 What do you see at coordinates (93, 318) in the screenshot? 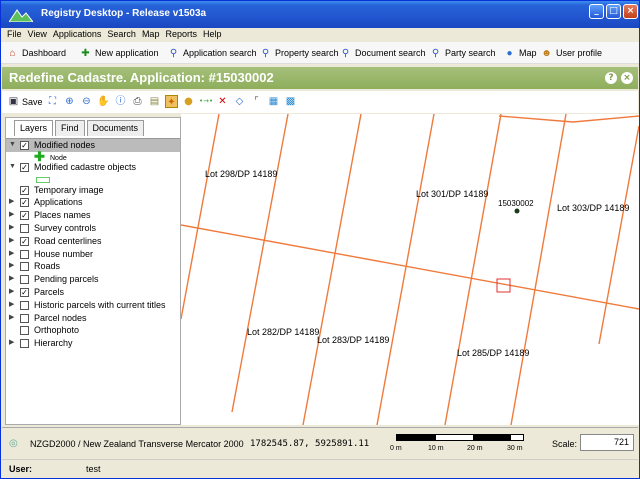
I see `layer-row: ▶ Parcel nodes` at bounding box center [93, 318].